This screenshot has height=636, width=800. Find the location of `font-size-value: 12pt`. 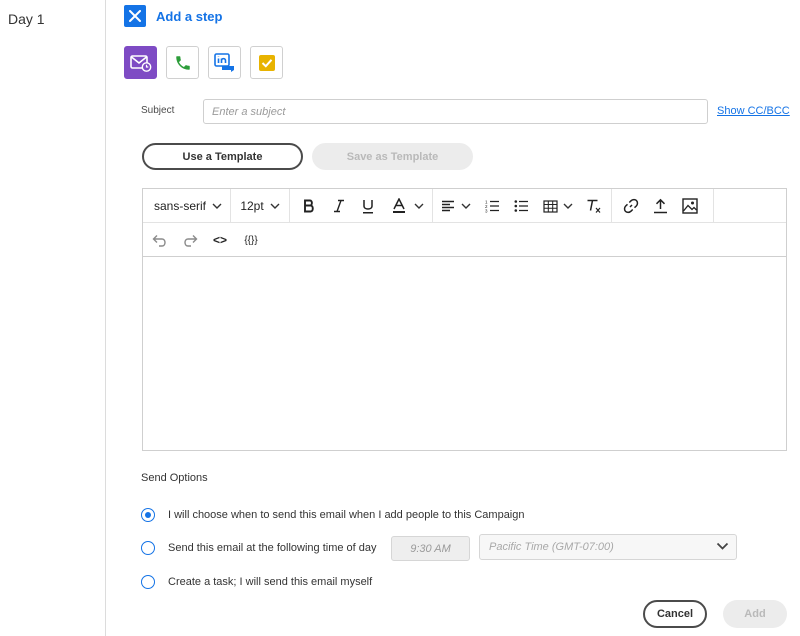

font-size-value: 12pt is located at coordinates (252, 206).